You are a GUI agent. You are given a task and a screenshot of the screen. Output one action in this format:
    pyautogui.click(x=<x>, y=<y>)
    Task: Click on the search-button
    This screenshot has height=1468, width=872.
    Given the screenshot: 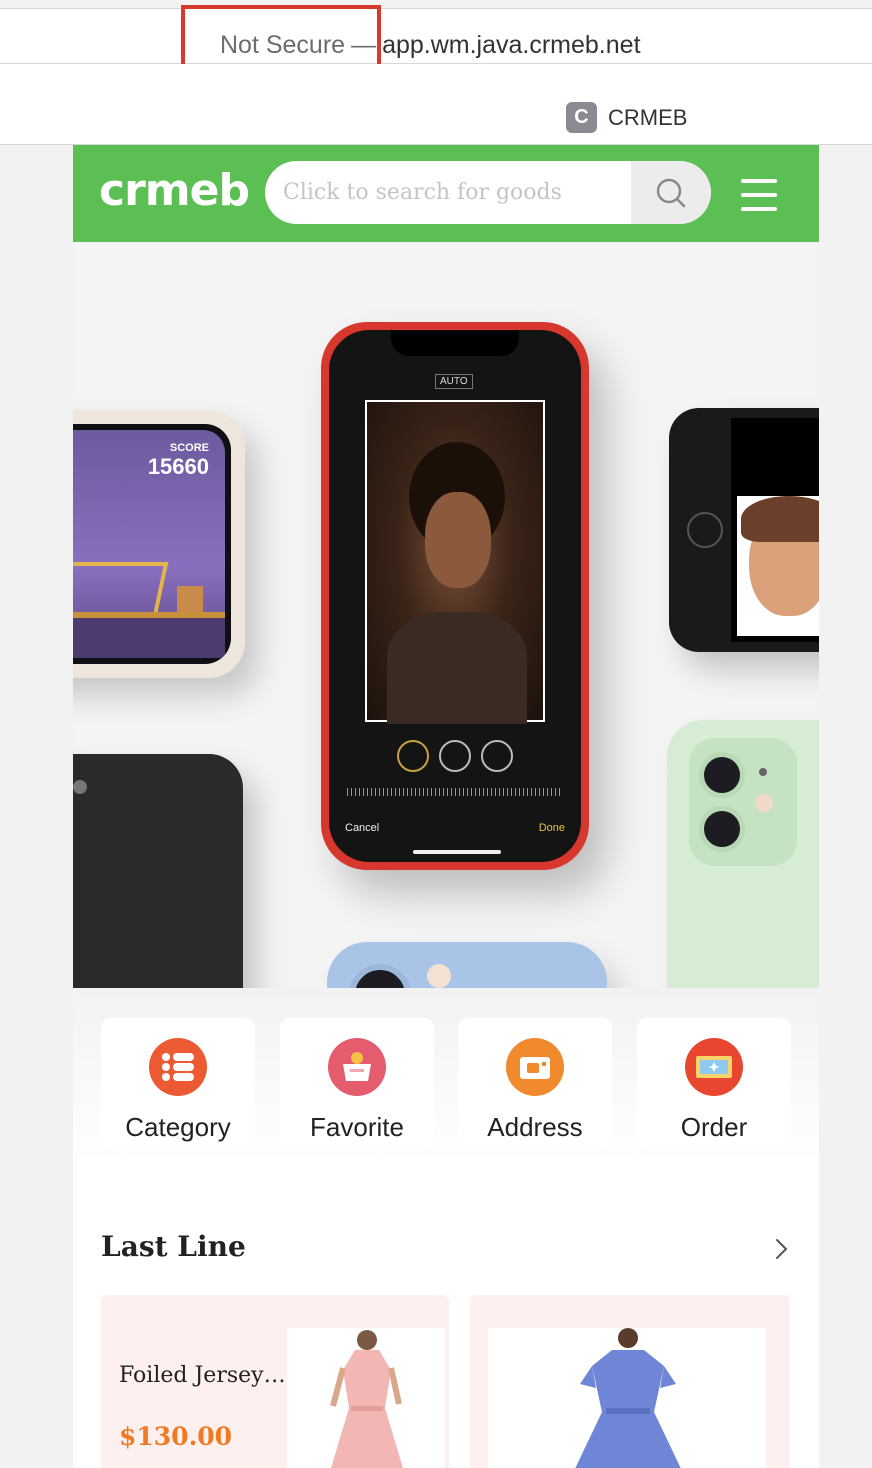 What is the action you would take?
    pyautogui.click(x=671, y=192)
    